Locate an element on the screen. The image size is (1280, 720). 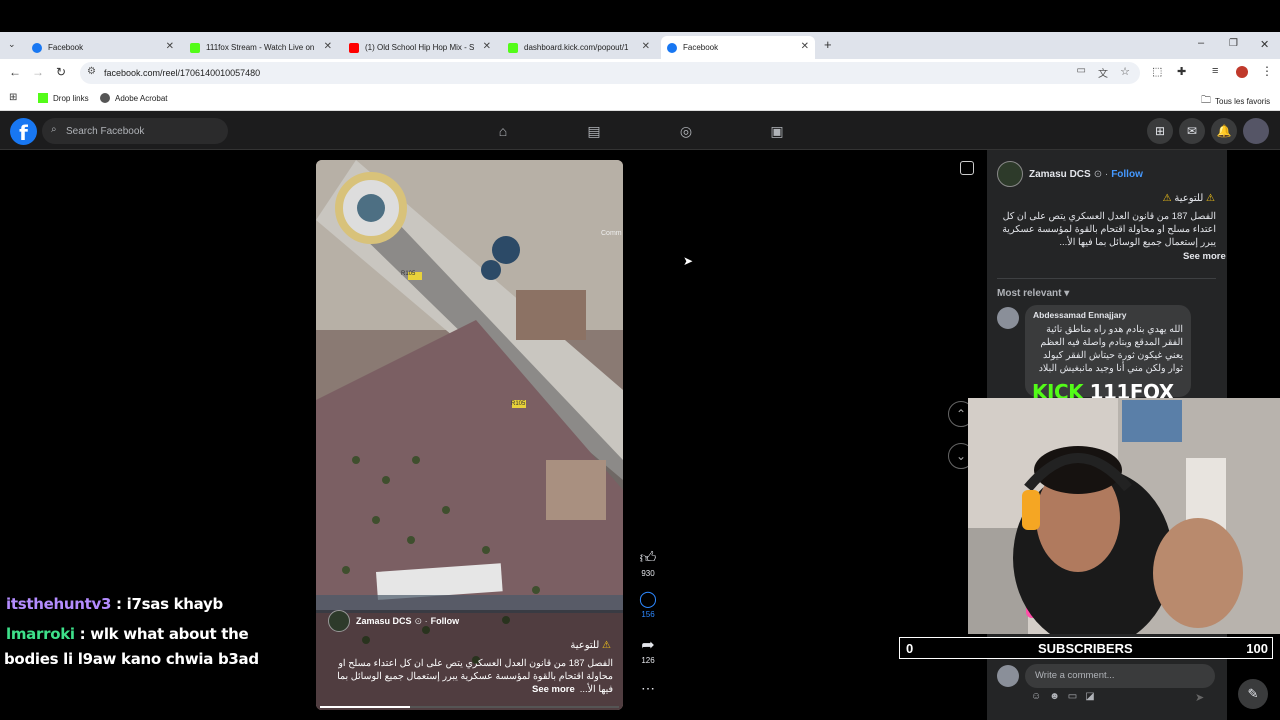
sort-label: Most relevant is located at coordinates (1029, 293).